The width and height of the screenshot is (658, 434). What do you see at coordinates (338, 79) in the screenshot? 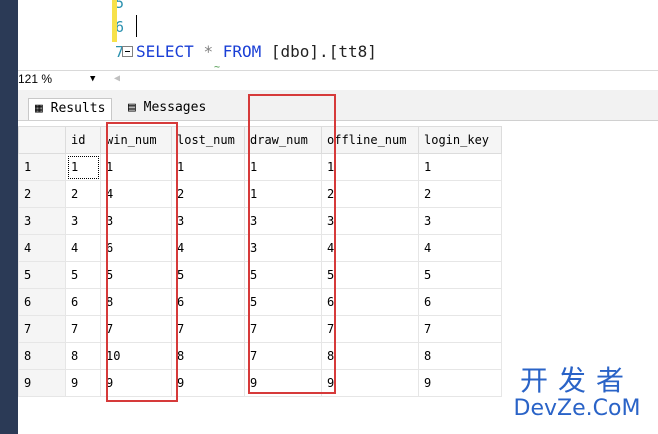
I see `editor-status-bar: 121 % ▼ ◀` at bounding box center [338, 79].